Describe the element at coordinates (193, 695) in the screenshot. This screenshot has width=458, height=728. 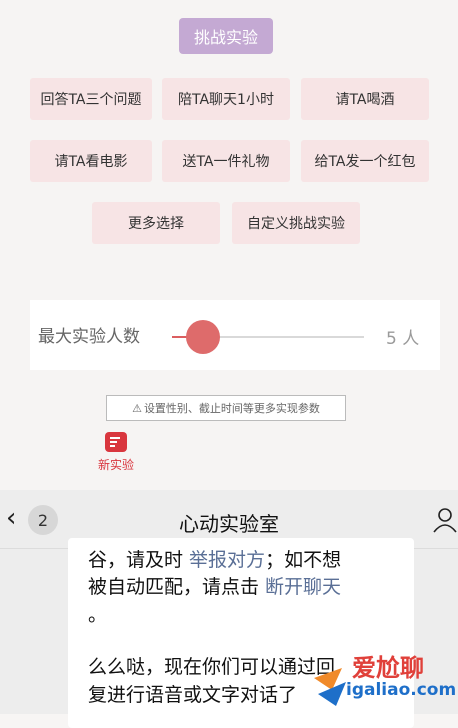
I see `message-line: 复进行语音或文字对话了` at that location.